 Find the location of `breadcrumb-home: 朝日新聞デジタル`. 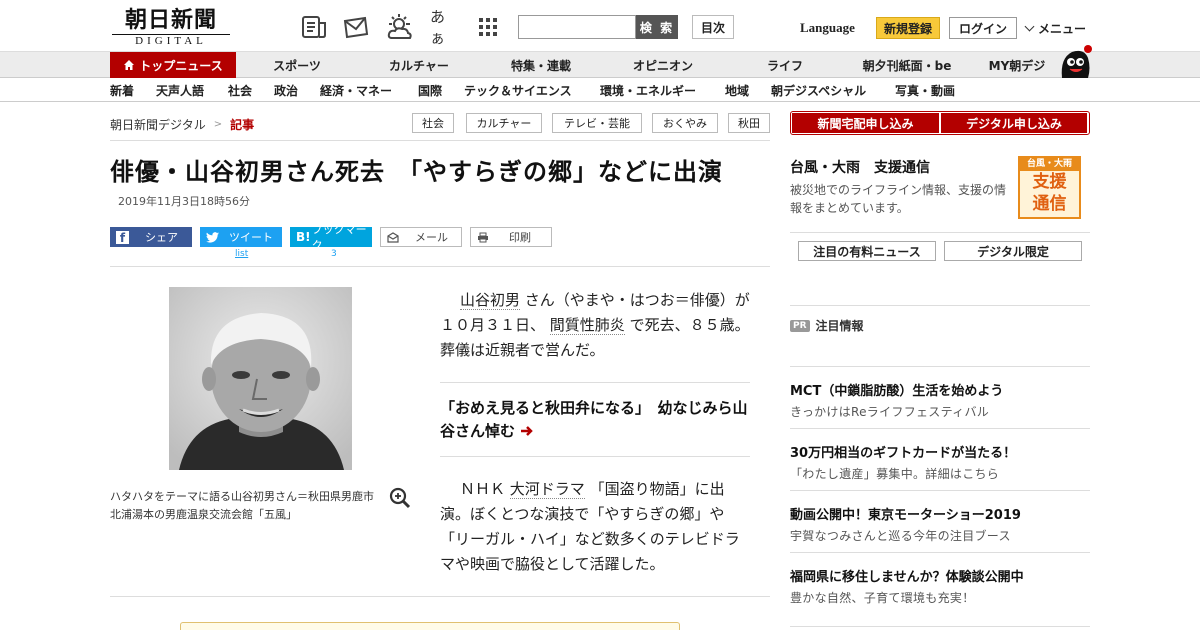

breadcrumb-home: 朝日新聞デジタル is located at coordinates (158, 124).